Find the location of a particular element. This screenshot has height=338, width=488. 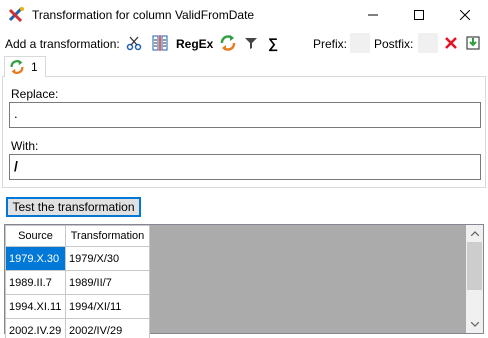

chevron-down-icon is located at coordinates (474, 324).